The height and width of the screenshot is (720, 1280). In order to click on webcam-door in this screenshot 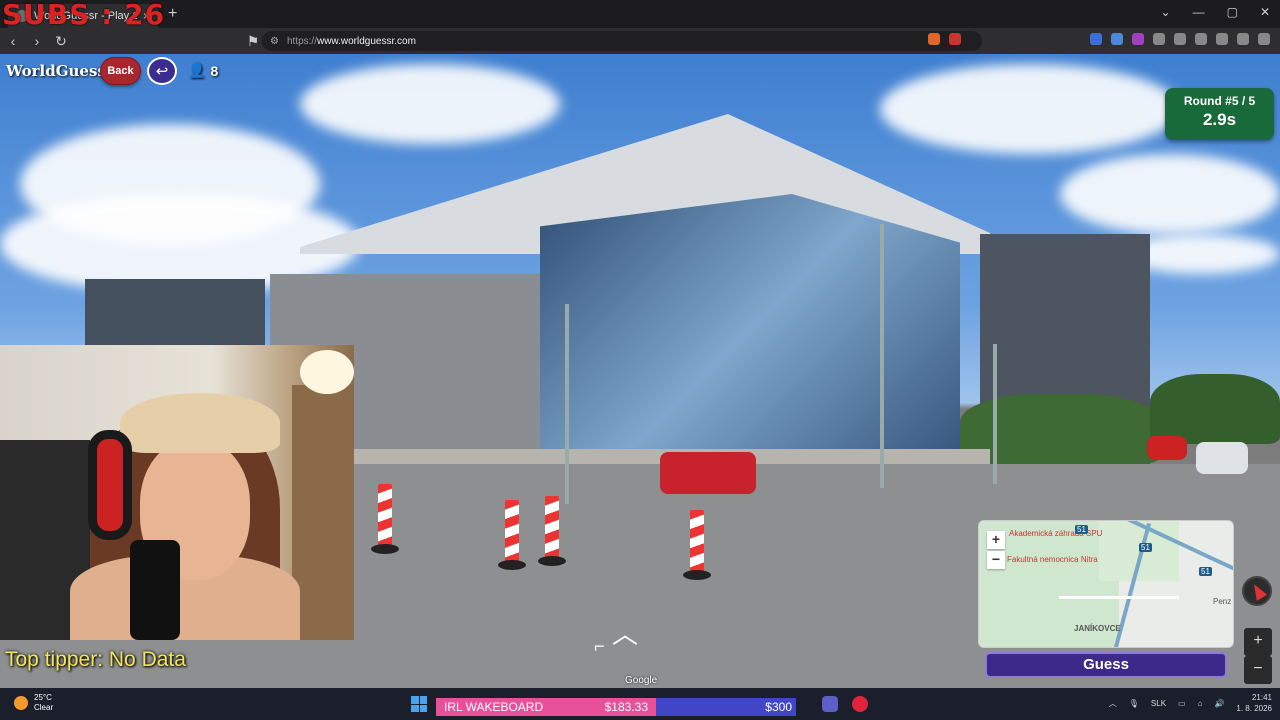, I will do `click(323, 512)`.